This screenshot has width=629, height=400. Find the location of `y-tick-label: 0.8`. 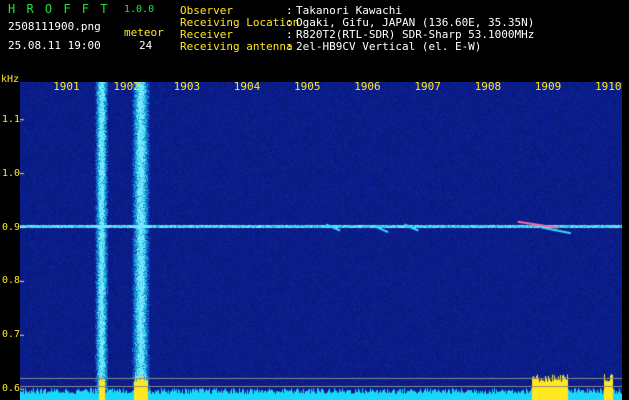

y-tick-label: 0.8 is located at coordinates (11, 281).